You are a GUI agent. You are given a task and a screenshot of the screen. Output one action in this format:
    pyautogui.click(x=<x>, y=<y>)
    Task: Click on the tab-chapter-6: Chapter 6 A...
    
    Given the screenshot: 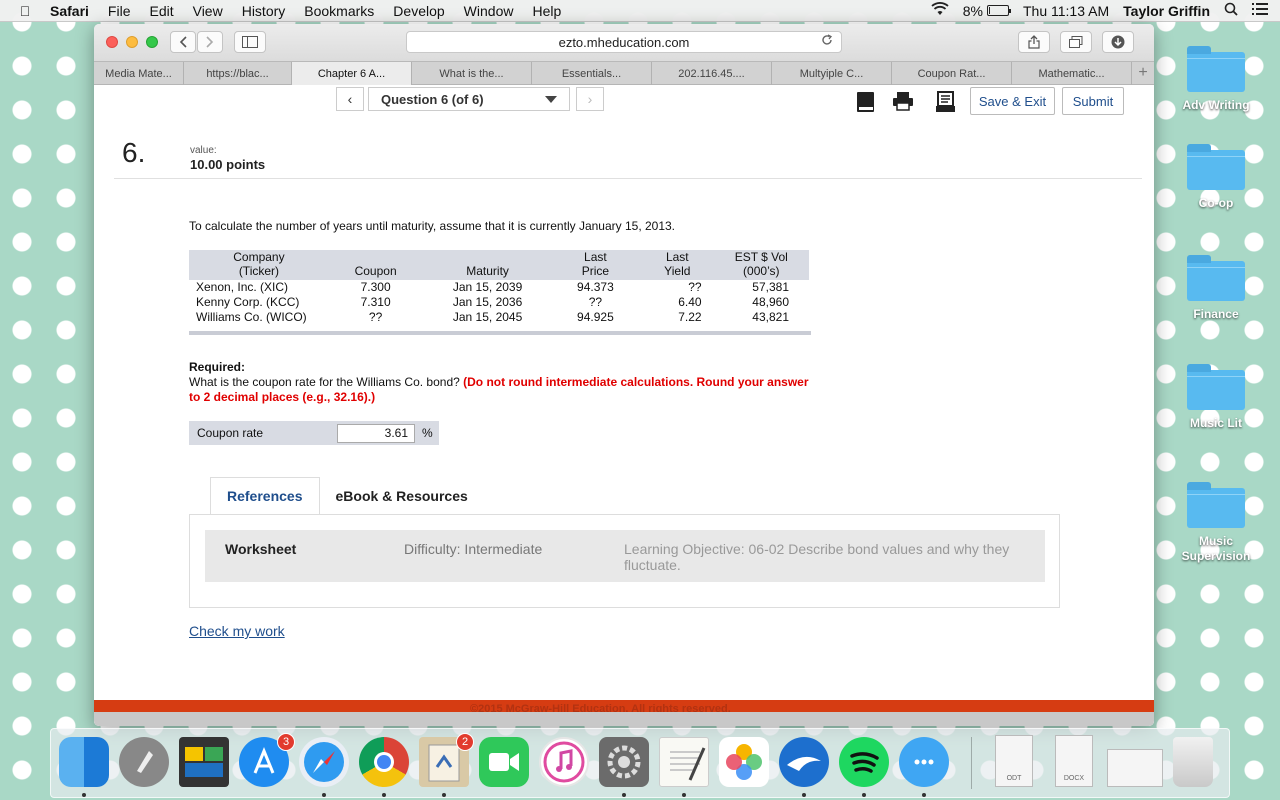 What is the action you would take?
    pyautogui.click(x=352, y=73)
    